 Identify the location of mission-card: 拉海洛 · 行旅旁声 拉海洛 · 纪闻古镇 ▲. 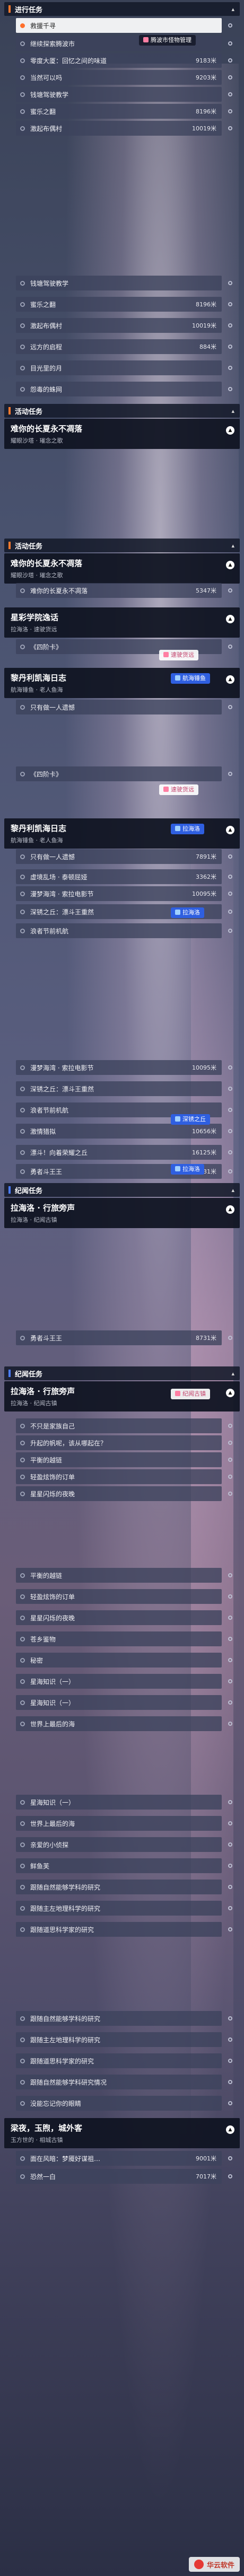
(122, 1213).